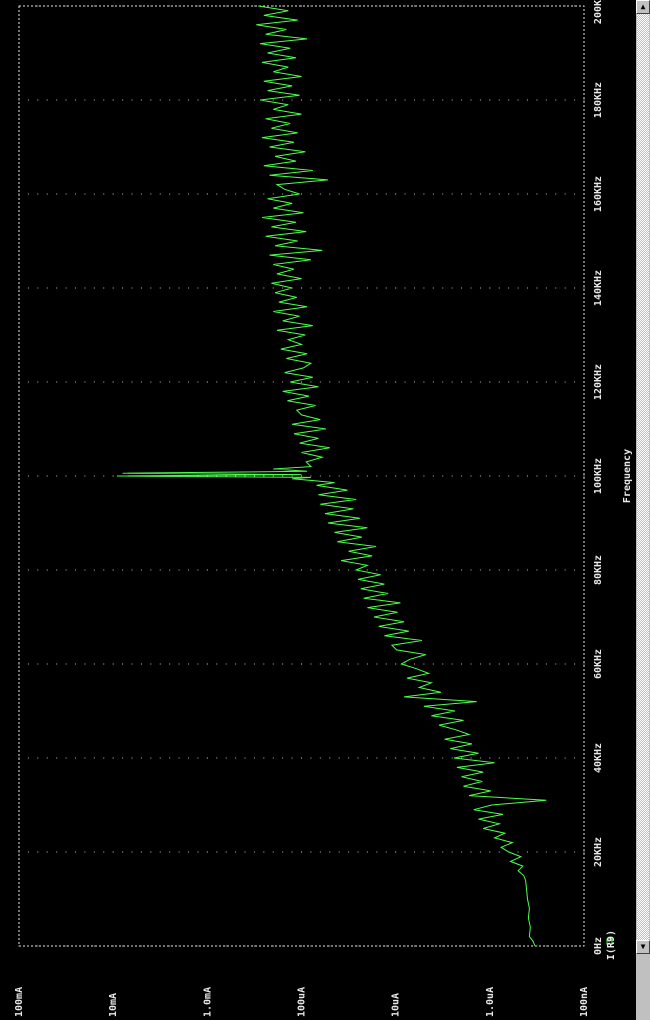 Image resolution: width=650 pixels, height=1020 pixels. What do you see at coordinates (627, 476) in the screenshot?
I see `axis-title-frequency: Frequency` at bounding box center [627, 476].